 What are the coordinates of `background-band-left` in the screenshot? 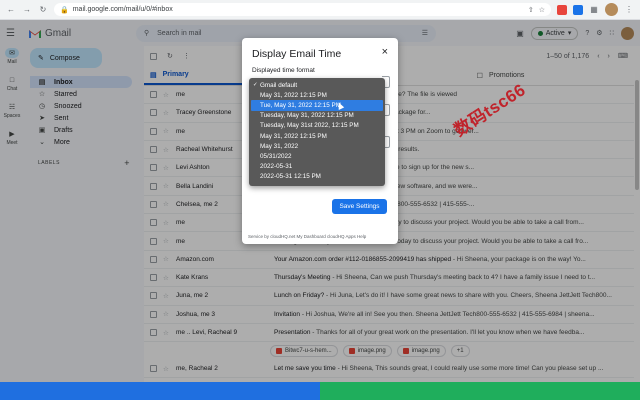 It's located at (160, 391).